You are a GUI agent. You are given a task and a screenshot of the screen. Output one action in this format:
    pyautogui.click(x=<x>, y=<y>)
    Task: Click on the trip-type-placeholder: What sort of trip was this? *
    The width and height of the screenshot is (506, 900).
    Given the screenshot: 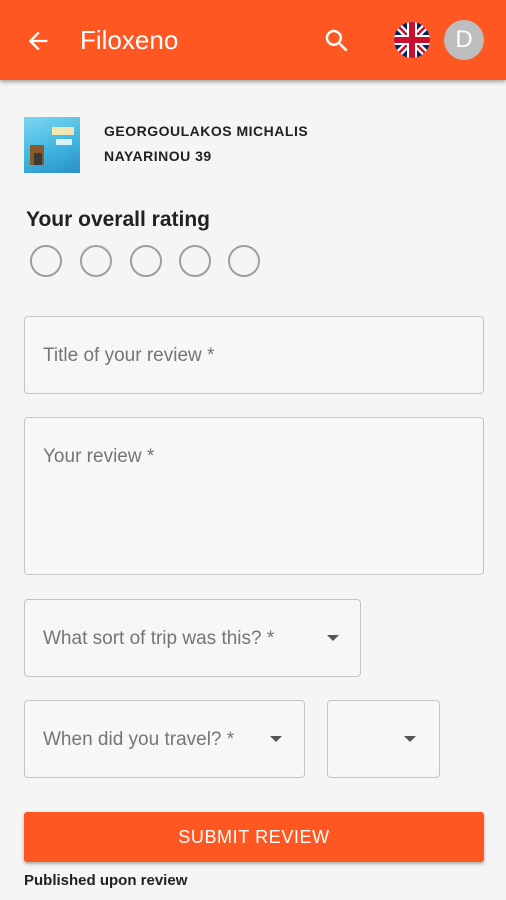 What is the action you would take?
    pyautogui.click(x=159, y=638)
    